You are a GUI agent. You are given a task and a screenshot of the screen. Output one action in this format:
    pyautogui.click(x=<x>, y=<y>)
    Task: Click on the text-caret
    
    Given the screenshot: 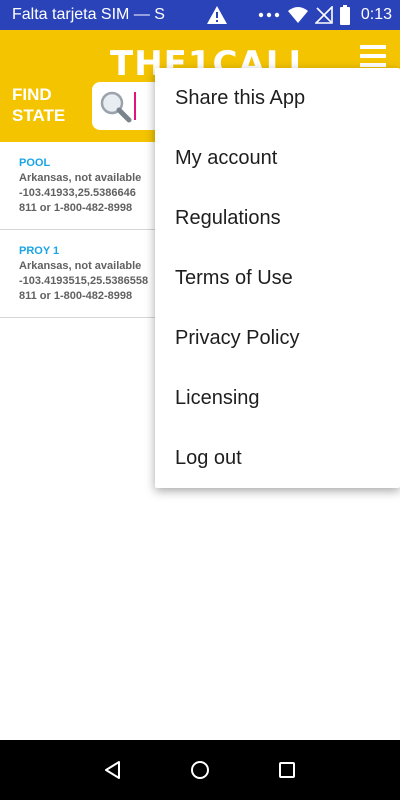 What is the action you would take?
    pyautogui.click(x=135, y=106)
    